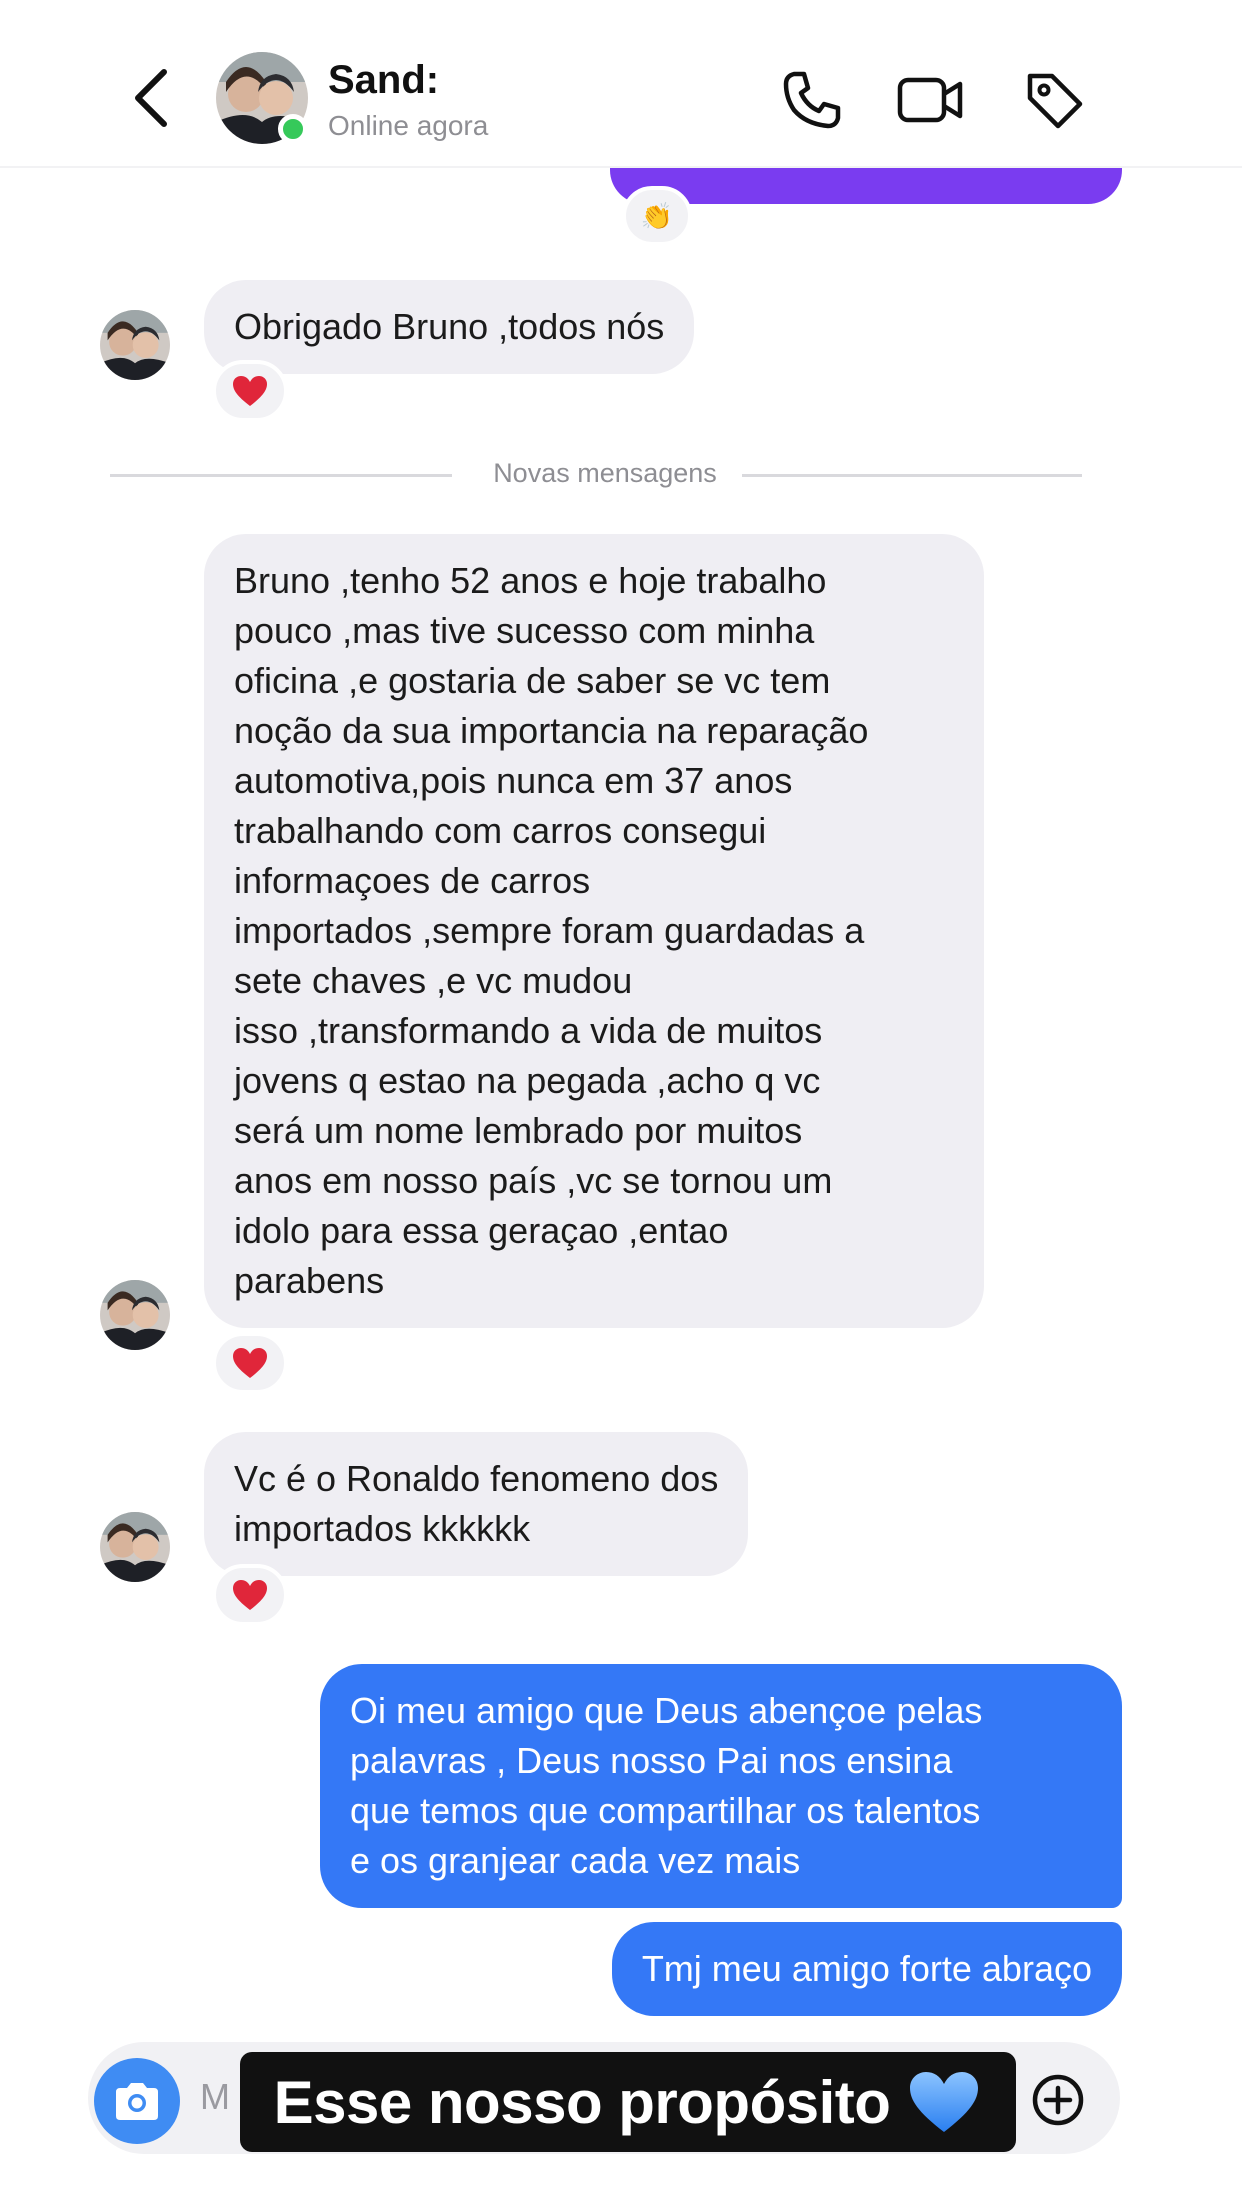  What do you see at coordinates (621, 84) in the screenshot?
I see `chat-header: Sand: Online agora` at bounding box center [621, 84].